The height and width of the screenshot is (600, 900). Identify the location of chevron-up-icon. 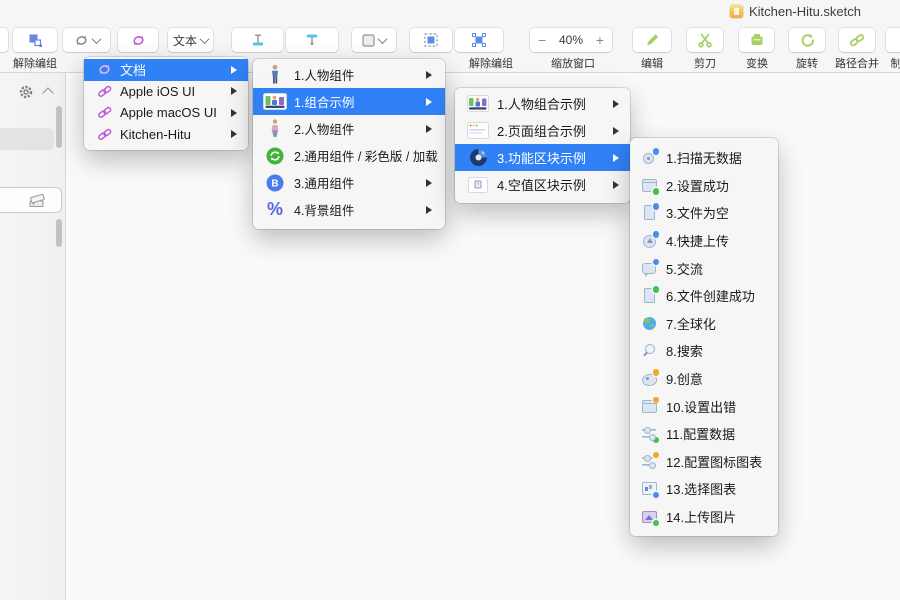
(48, 93).